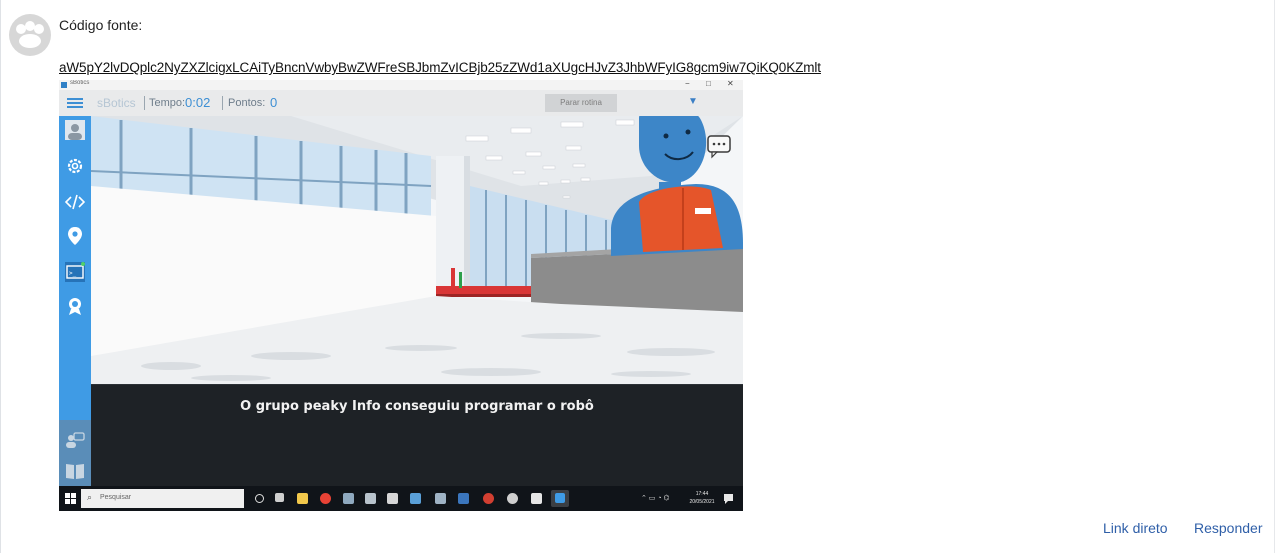  I want to click on location-pin-icon, so click(75, 236).